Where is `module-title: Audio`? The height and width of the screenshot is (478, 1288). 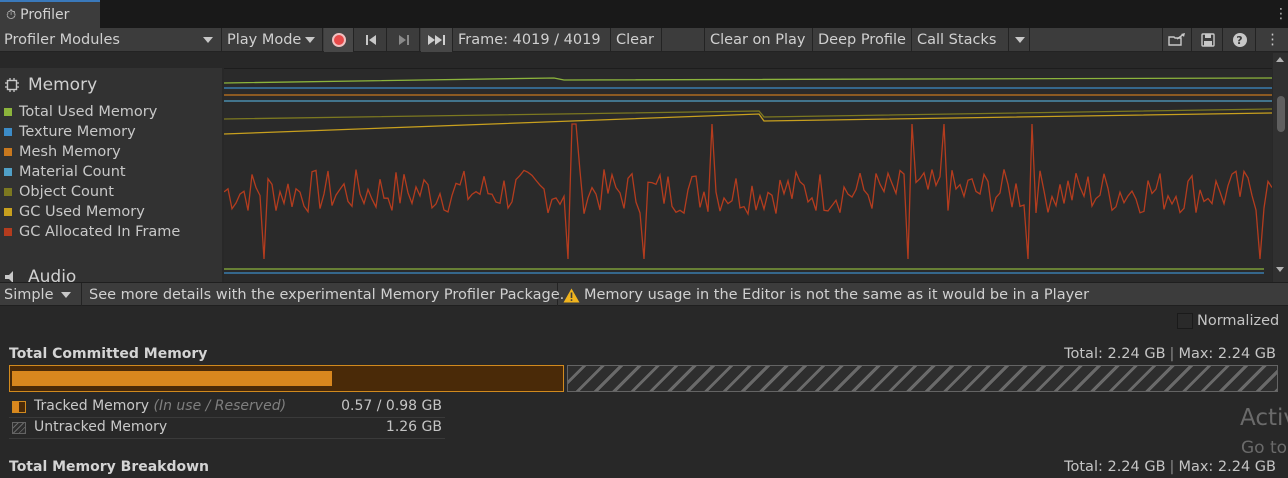
module-title: Audio is located at coordinates (52, 274).